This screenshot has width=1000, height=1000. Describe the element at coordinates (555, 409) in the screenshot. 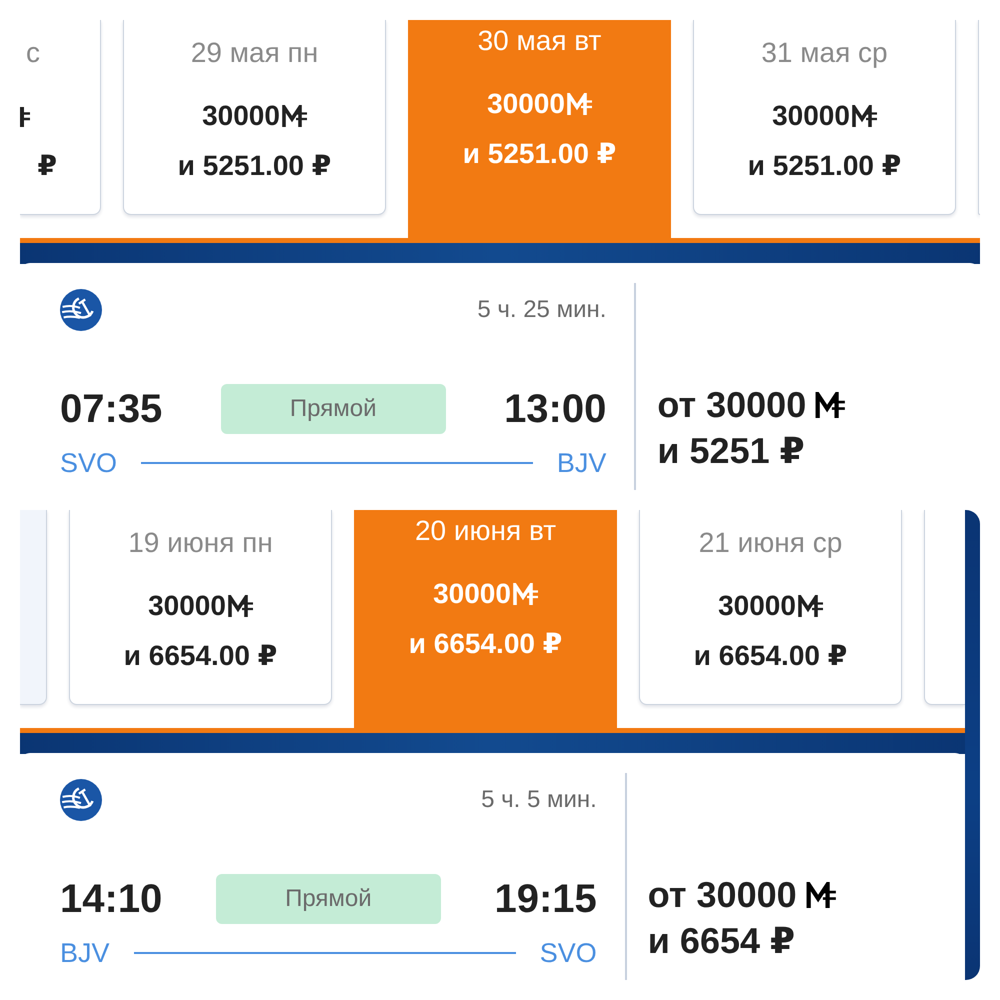

I see `arrival-time: 13:00` at that location.